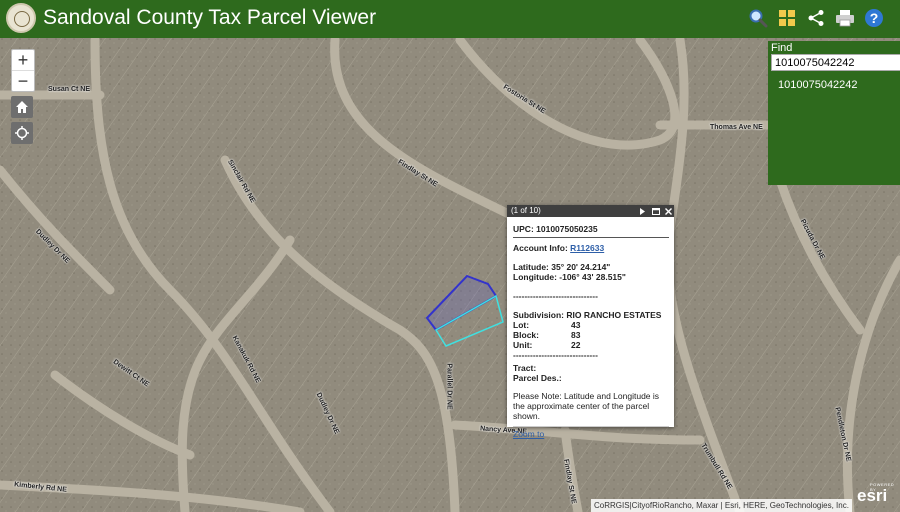 This screenshot has height=512, width=900. I want to click on block-label: Block:, so click(526, 335).